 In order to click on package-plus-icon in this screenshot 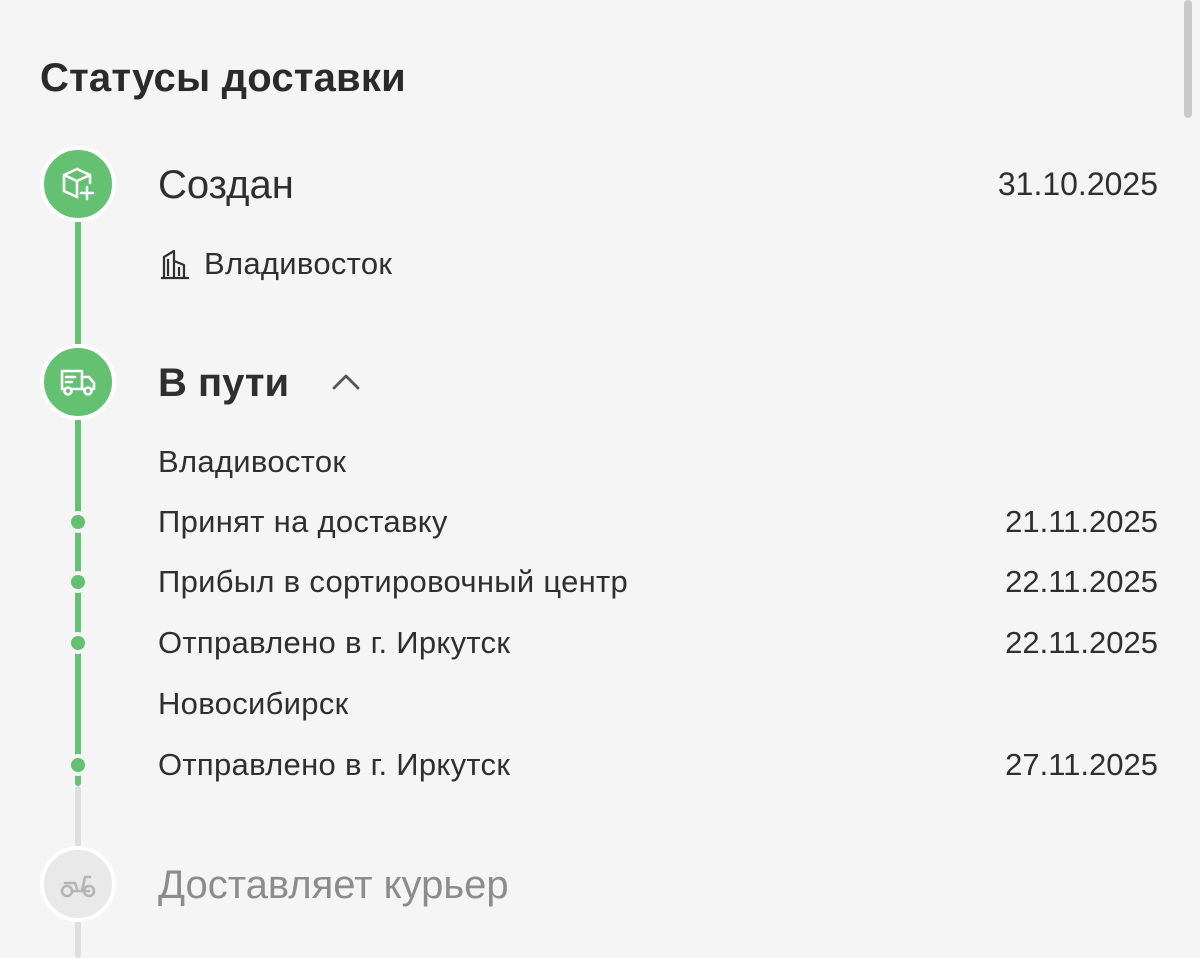, I will do `click(78, 184)`.